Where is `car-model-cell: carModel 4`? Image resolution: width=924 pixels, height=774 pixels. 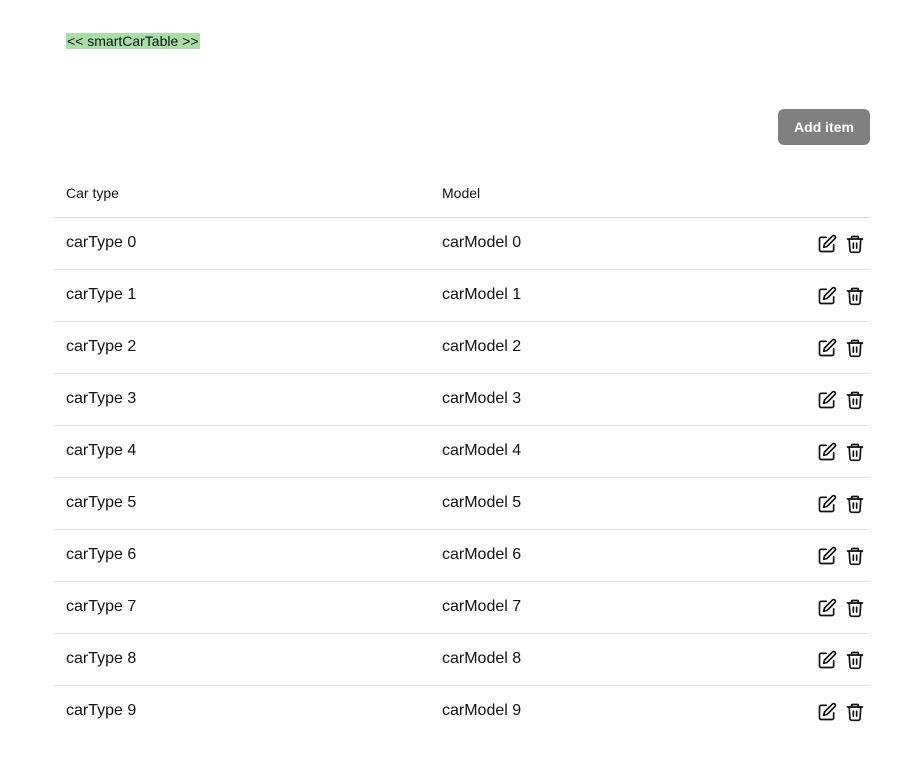 car-model-cell: carModel 4 is located at coordinates (482, 450).